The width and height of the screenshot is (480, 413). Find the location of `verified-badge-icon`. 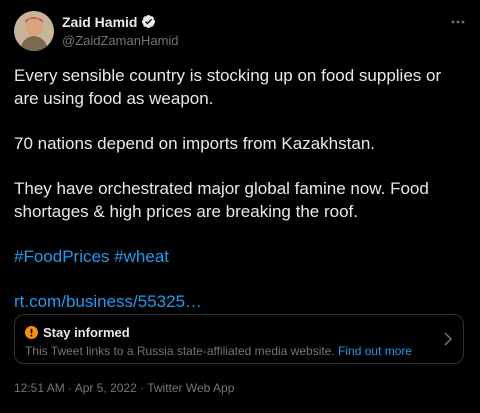

verified-badge-icon is located at coordinates (149, 21).